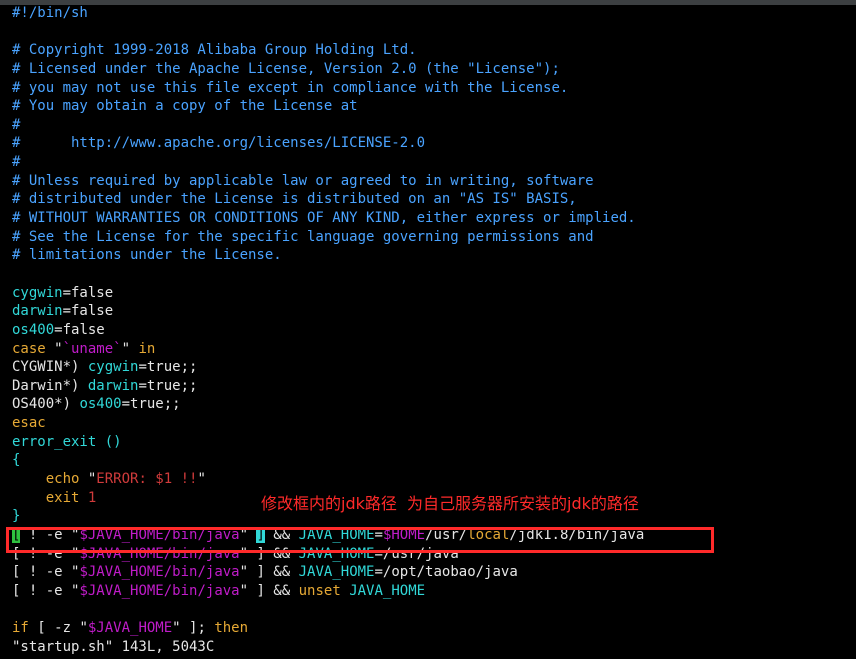 The height and width of the screenshot is (659, 856). I want to click on path: =/usr/java, so click(416, 553).